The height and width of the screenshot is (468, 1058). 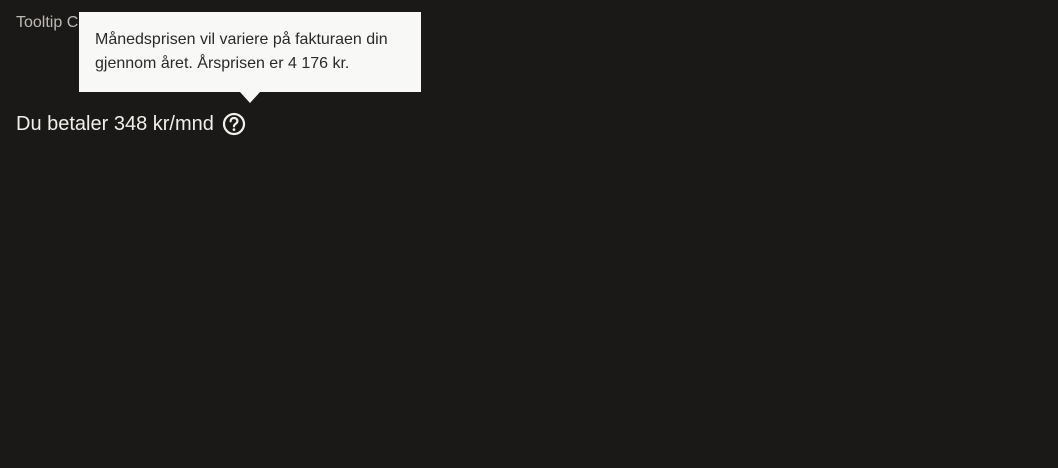 I want to click on question-circle-icon, so click(x=233, y=124).